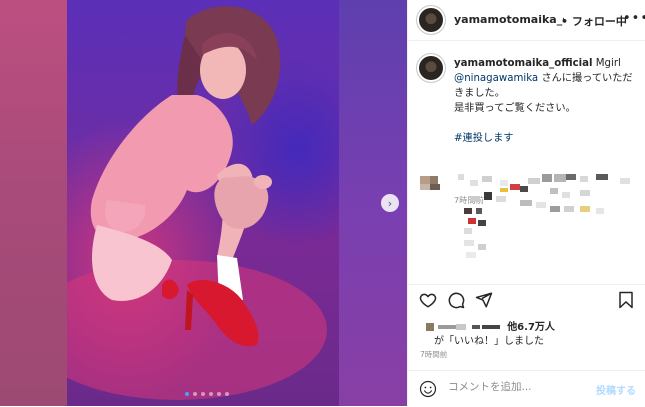  Describe the element at coordinates (428, 300) in the screenshot. I see `heart-icon` at that location.